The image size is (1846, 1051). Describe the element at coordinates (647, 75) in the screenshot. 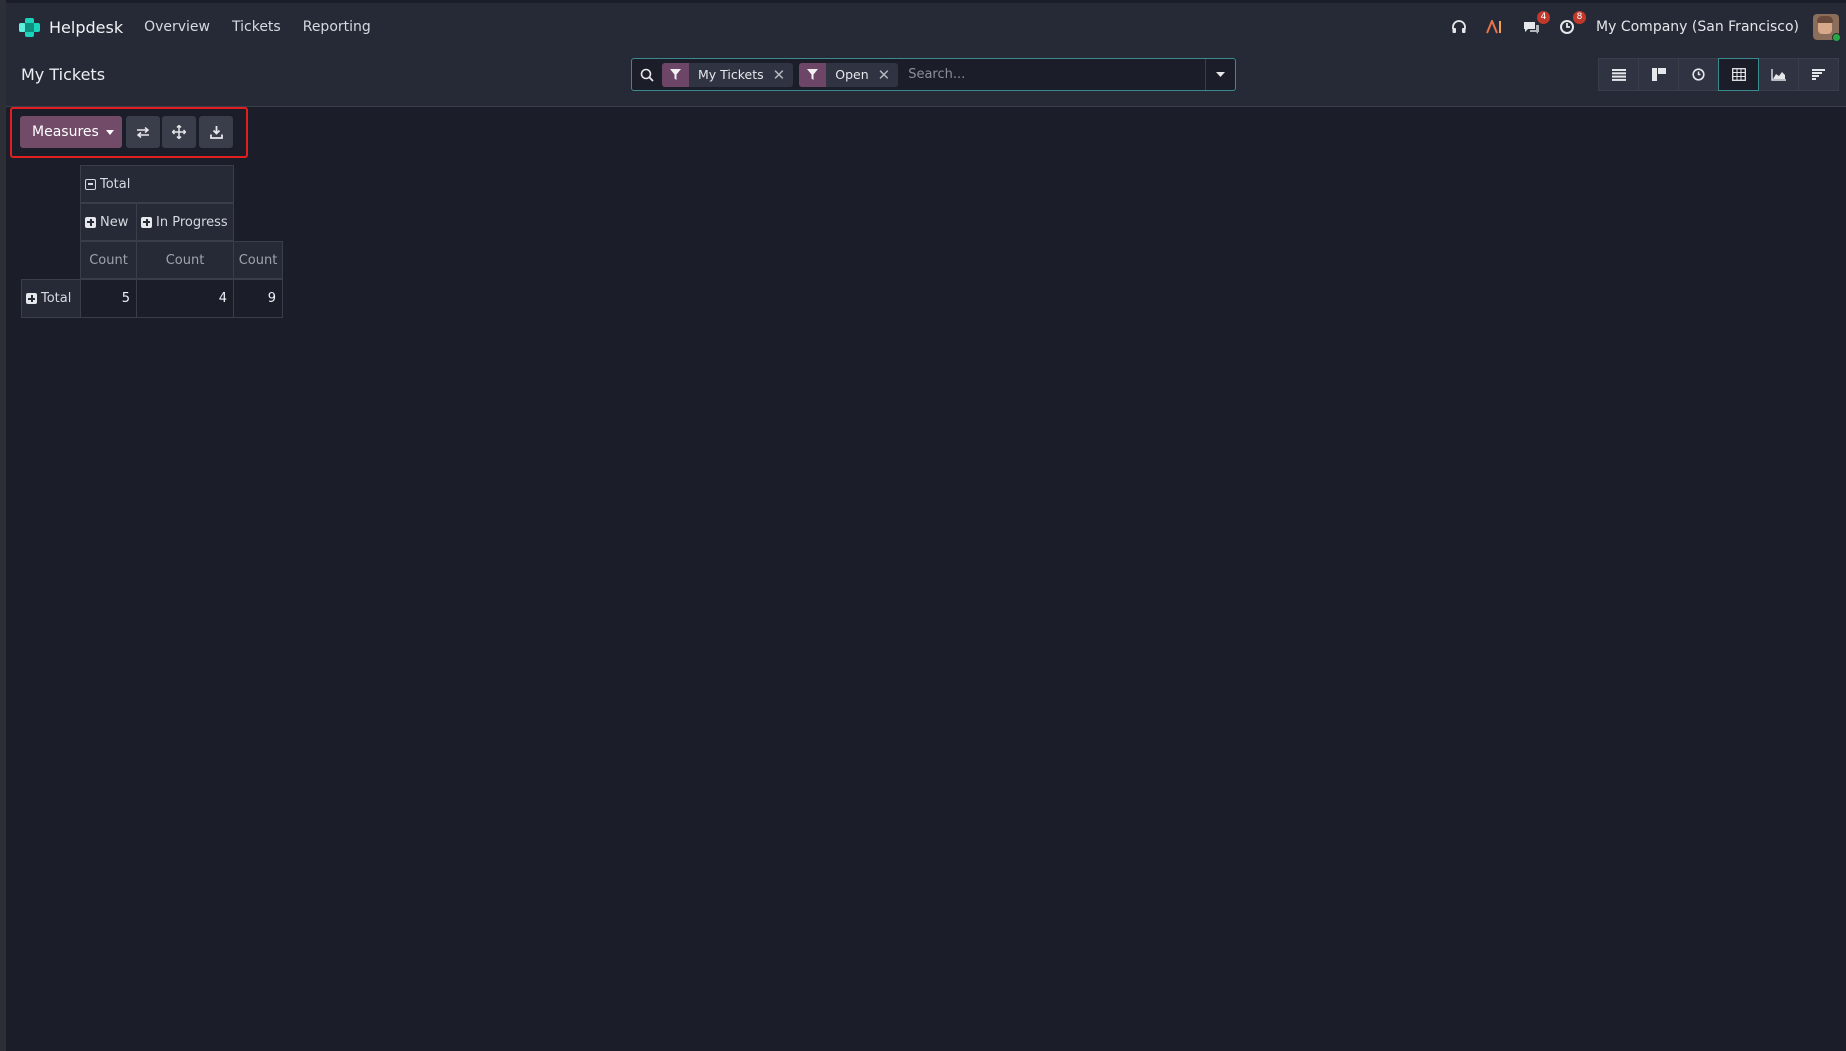

I see `search-icon` at that location.